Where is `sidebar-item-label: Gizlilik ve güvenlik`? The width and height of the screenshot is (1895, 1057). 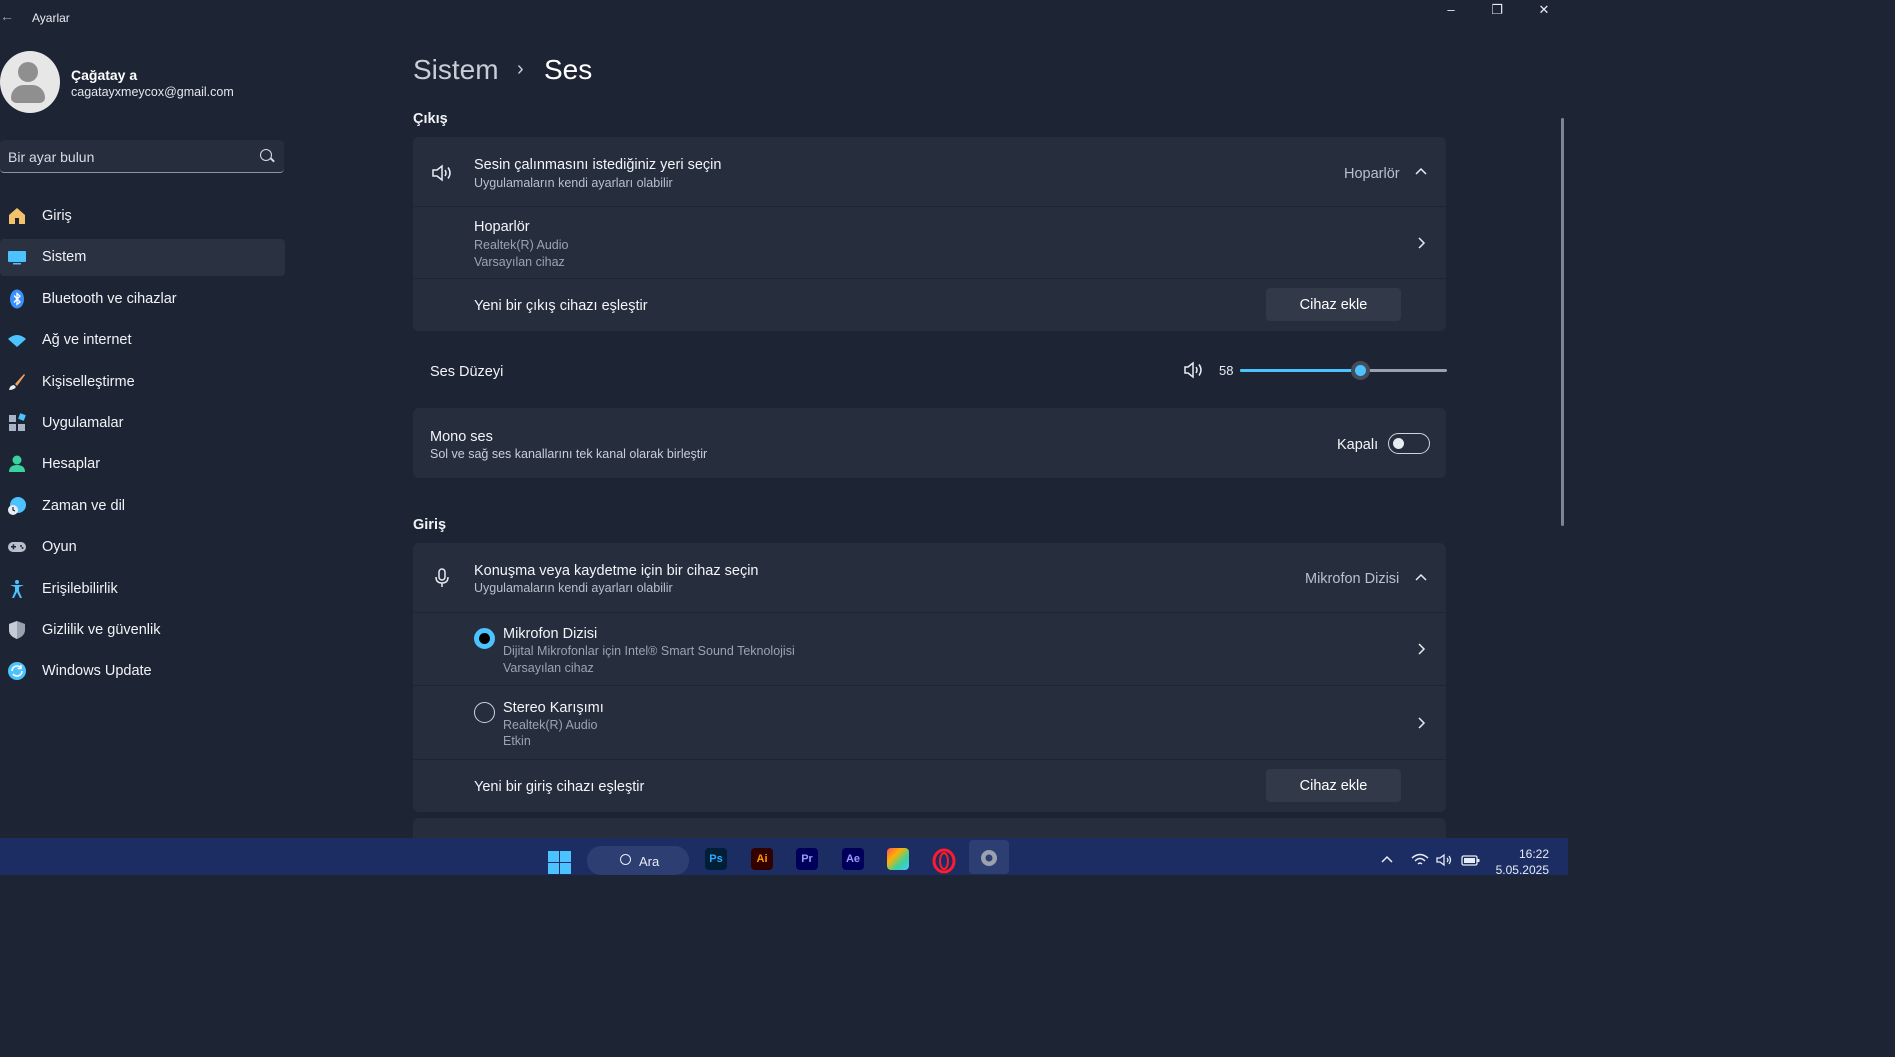
sidebar-item-label: Gizlilik ve güvenlik is located at coordinates (101, 630).